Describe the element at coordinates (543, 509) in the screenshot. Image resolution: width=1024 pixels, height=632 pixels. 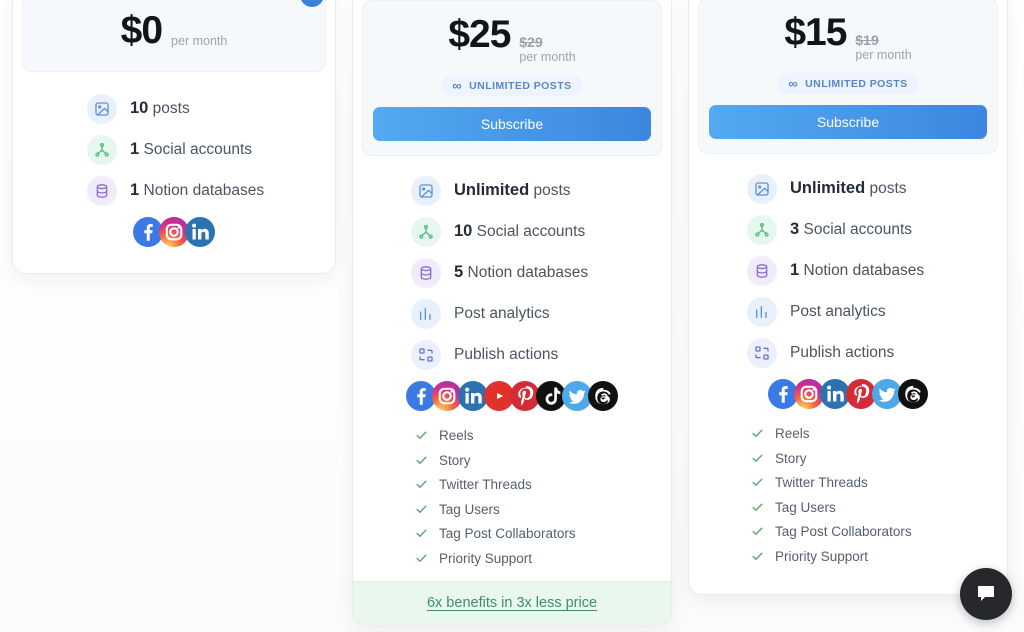
I see `checklist-item: Tag Users` at that location.